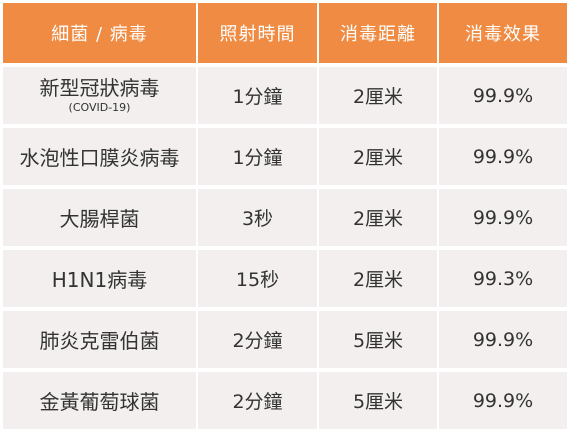 This screenshot has width=570, height=432. What do you see at coordinates (257, 217) in the screenshot?
I see `cell-irradiation-time: 3秒` at bounding box center [257, 217].